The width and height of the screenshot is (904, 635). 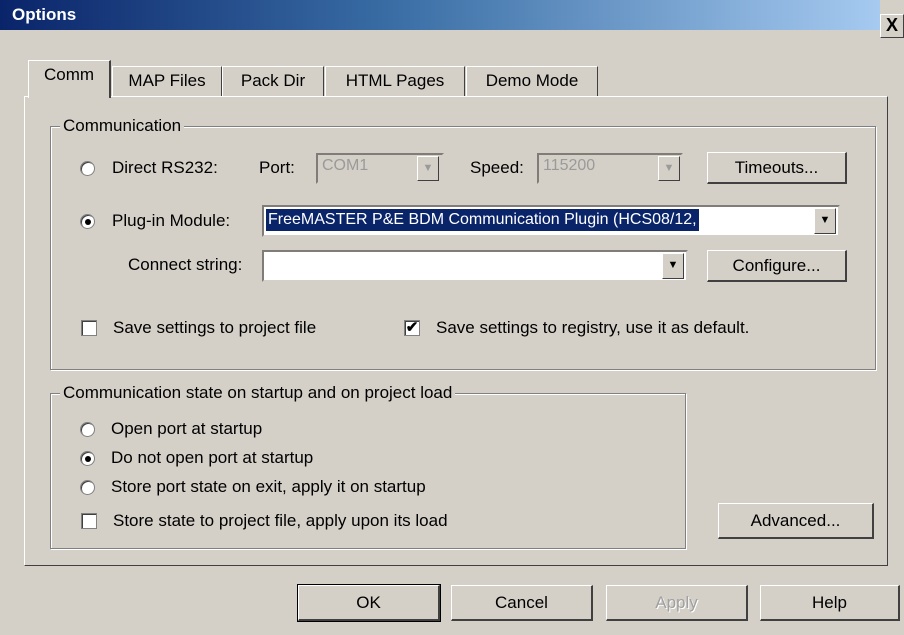 I want to click on do-not-open-label: Do not open port at startup, so click(x=212, y=457).